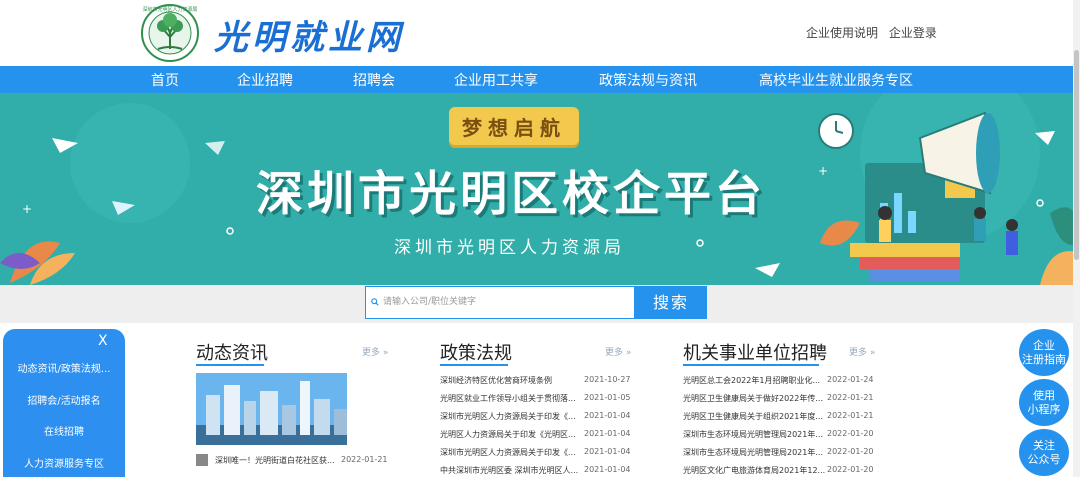 This screenshot has width=1080, height=477. Describe the element at coordinates (1044, 409) in the screenshot. I see `float-button-label-line: 小程序` at that location.